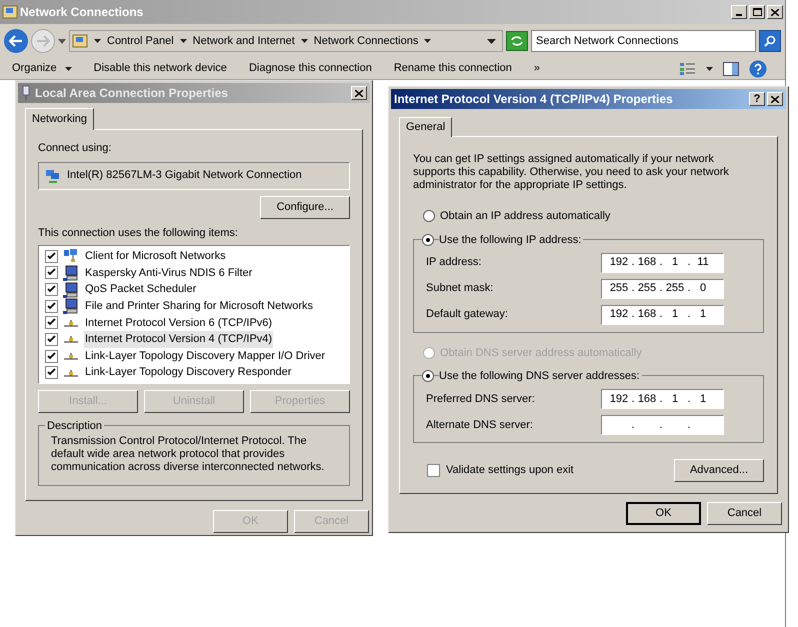 The image size is (798, 627). What do you see at coordinates (188, 372) in the screenshot?
I see `list-item: Link-Layer Topology Discovery Responder` at bounding box center [188, 372].